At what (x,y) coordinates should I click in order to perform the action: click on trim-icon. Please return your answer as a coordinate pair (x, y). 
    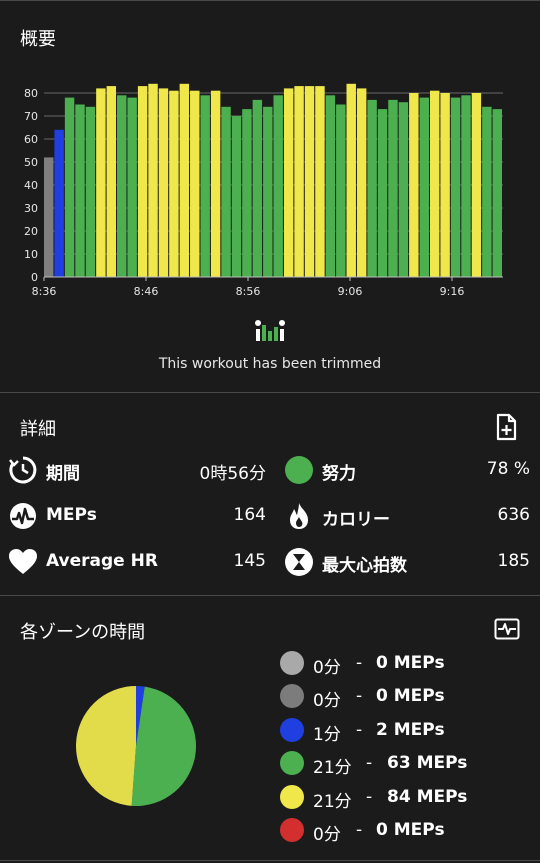
    Looking at the image, I should click on (270, 331).